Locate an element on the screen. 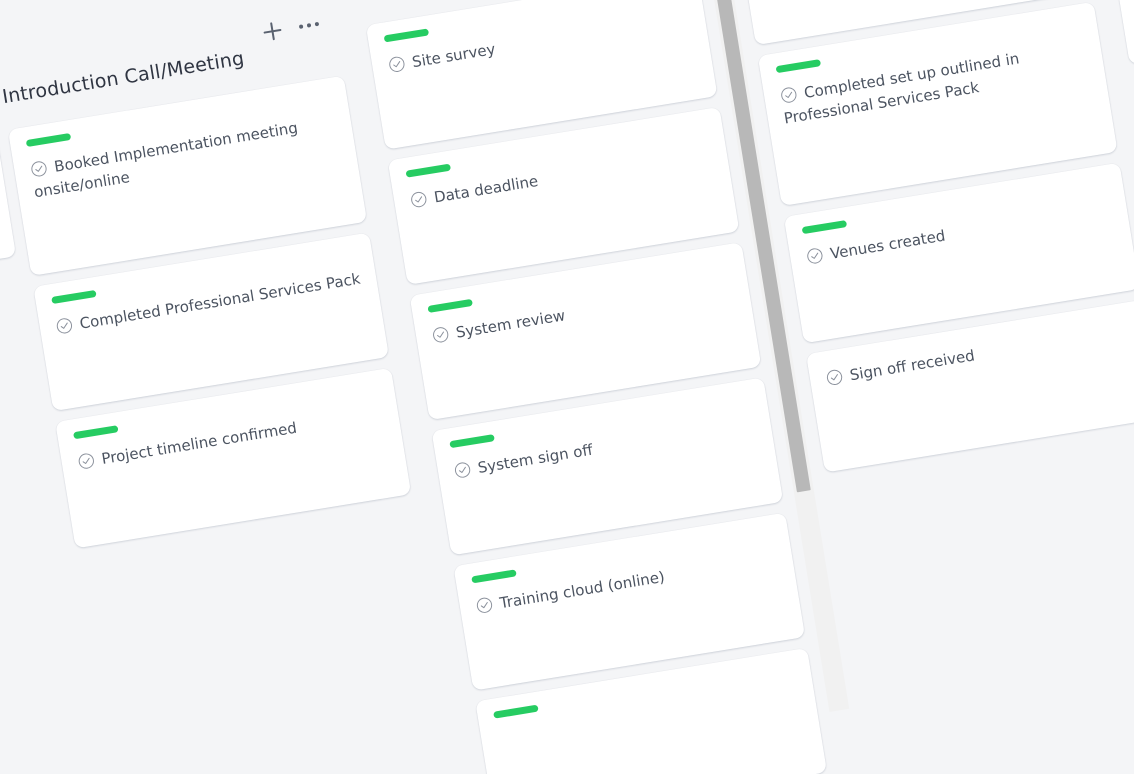 The width and height of the screenshot is (1134, 774). card-title: Site survey is located at coordinates (453, 56).